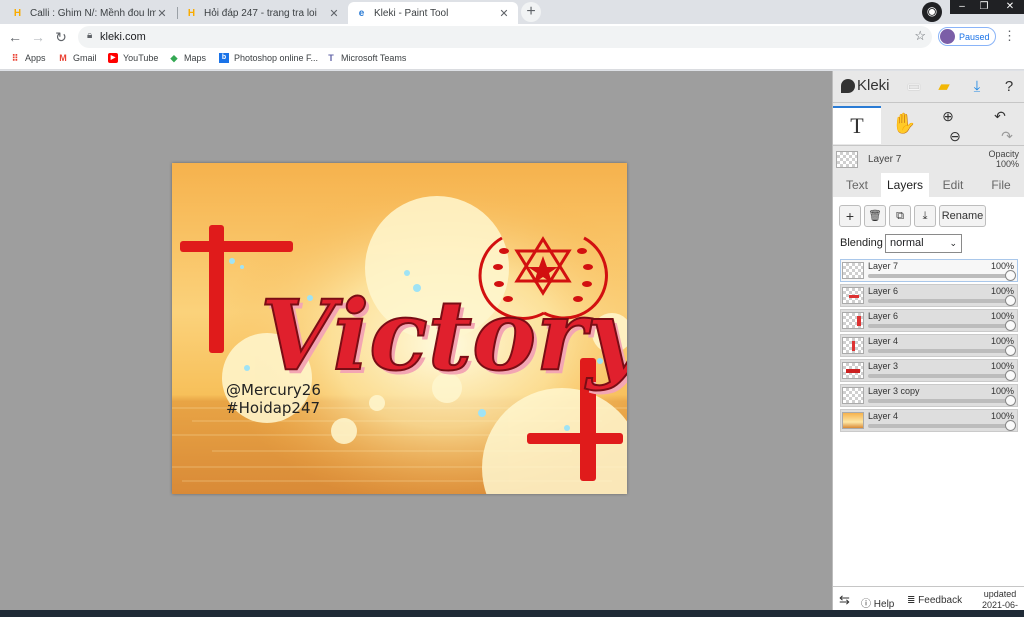 This screenshot has width=1024, height=617. What do you see at coordinates (531, 12) in the screenshot?
I see `new-tab-button: +` at bounding box center [531, 12].